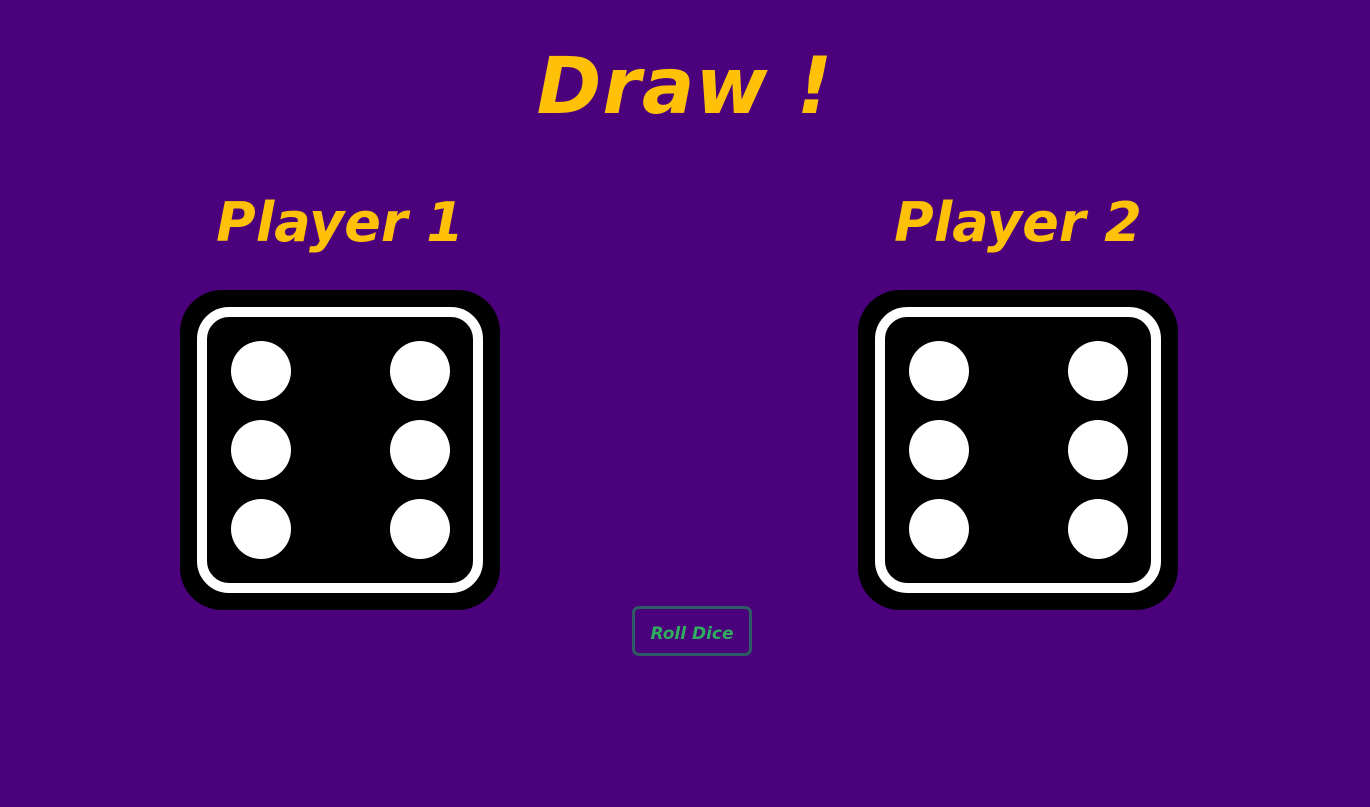 The height and width of the screenshot is (807, 1370). What do you see at coordinates (340, 222) in the screenshot?
I see `player-1-name: Player 1` at bounding box center [340, 222].